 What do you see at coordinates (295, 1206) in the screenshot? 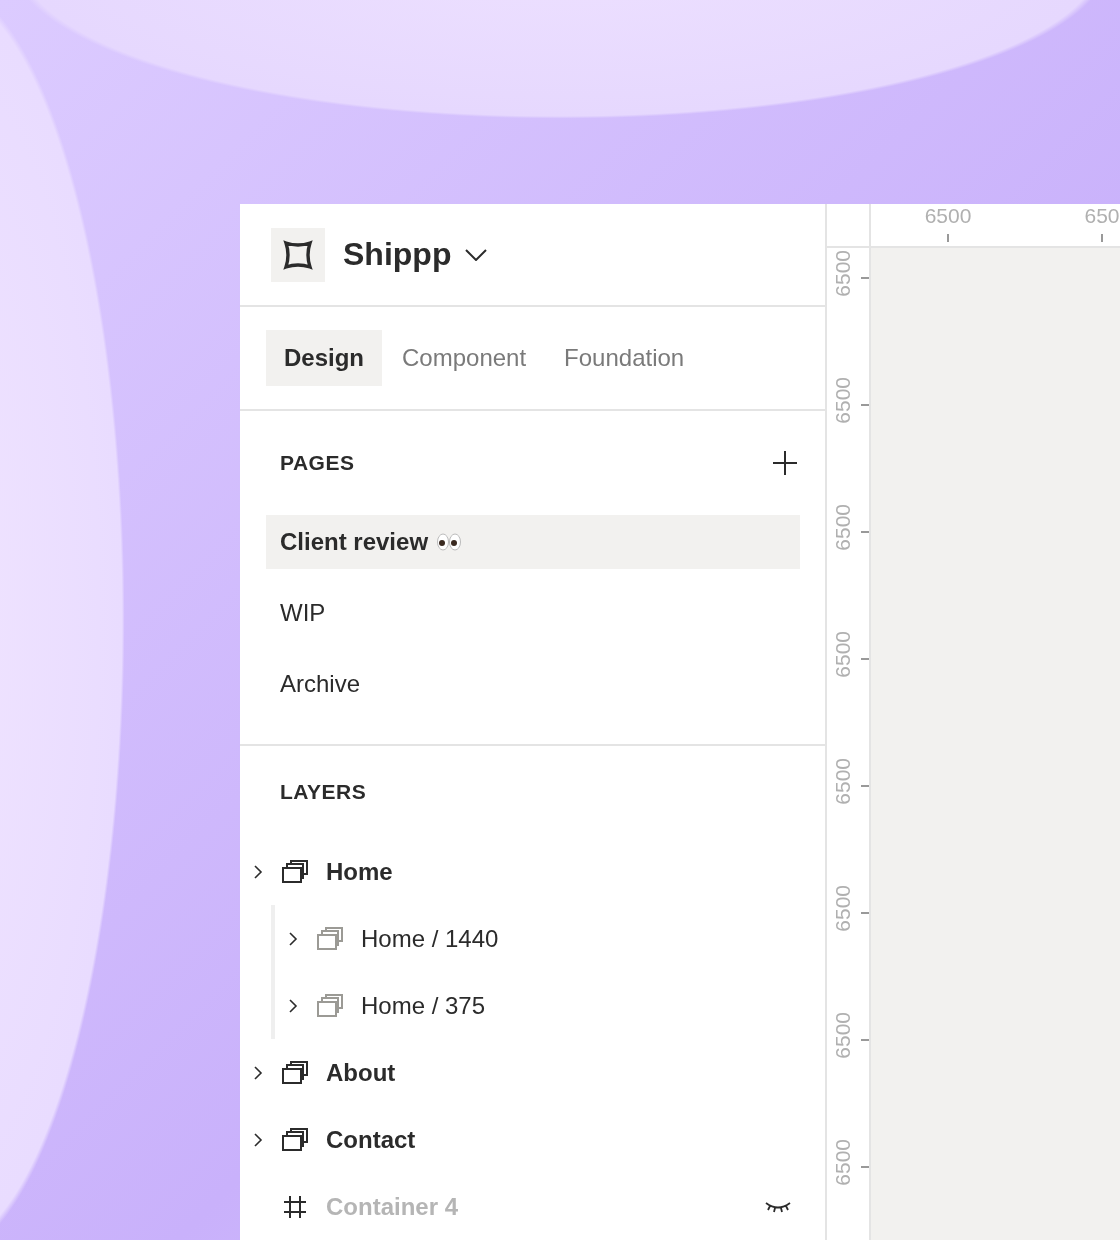
I see `hash-icon` at bounding box center [295, 1206].